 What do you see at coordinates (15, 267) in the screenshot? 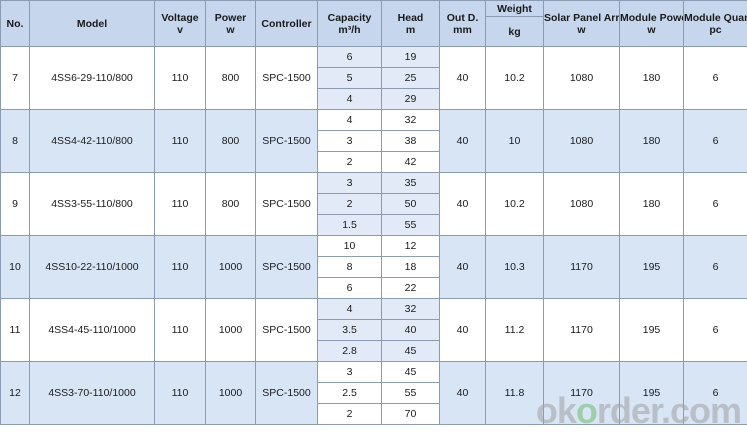
I see `cell-no: 10` at bounding box center [15, 267].